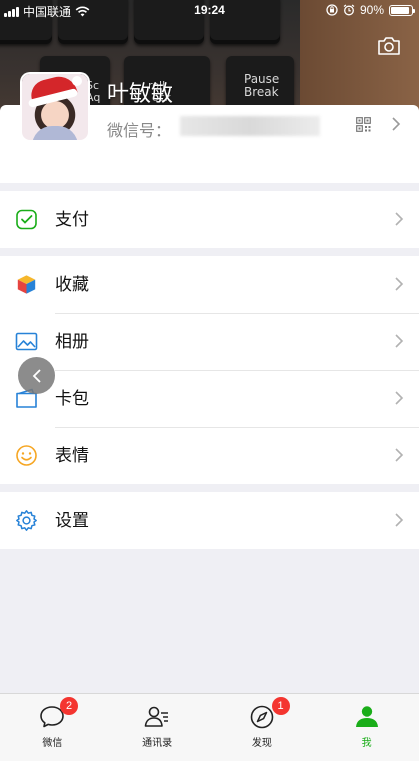  I want to click on menu-item-album: 相册, so click(209, 341).